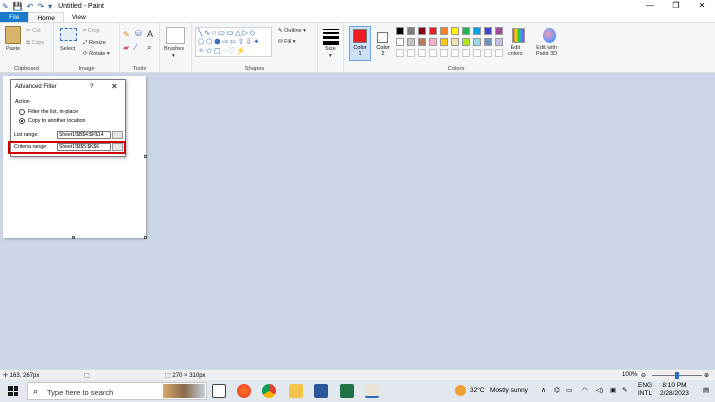 This screenshot has width=715, height=402. Describe the element at coordinates (702, 6) in the screenshot. I see `close-button: ✕` at that location.